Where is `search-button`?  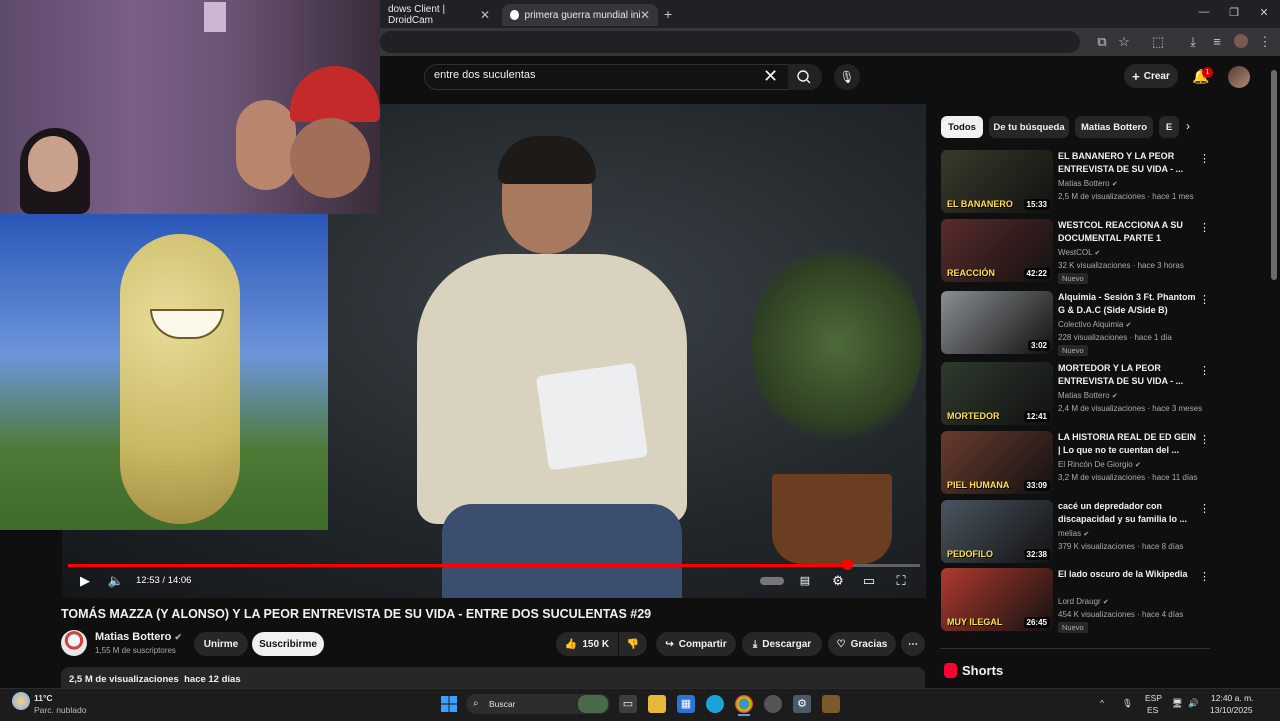 search-button is located at coordinates (805, 77).